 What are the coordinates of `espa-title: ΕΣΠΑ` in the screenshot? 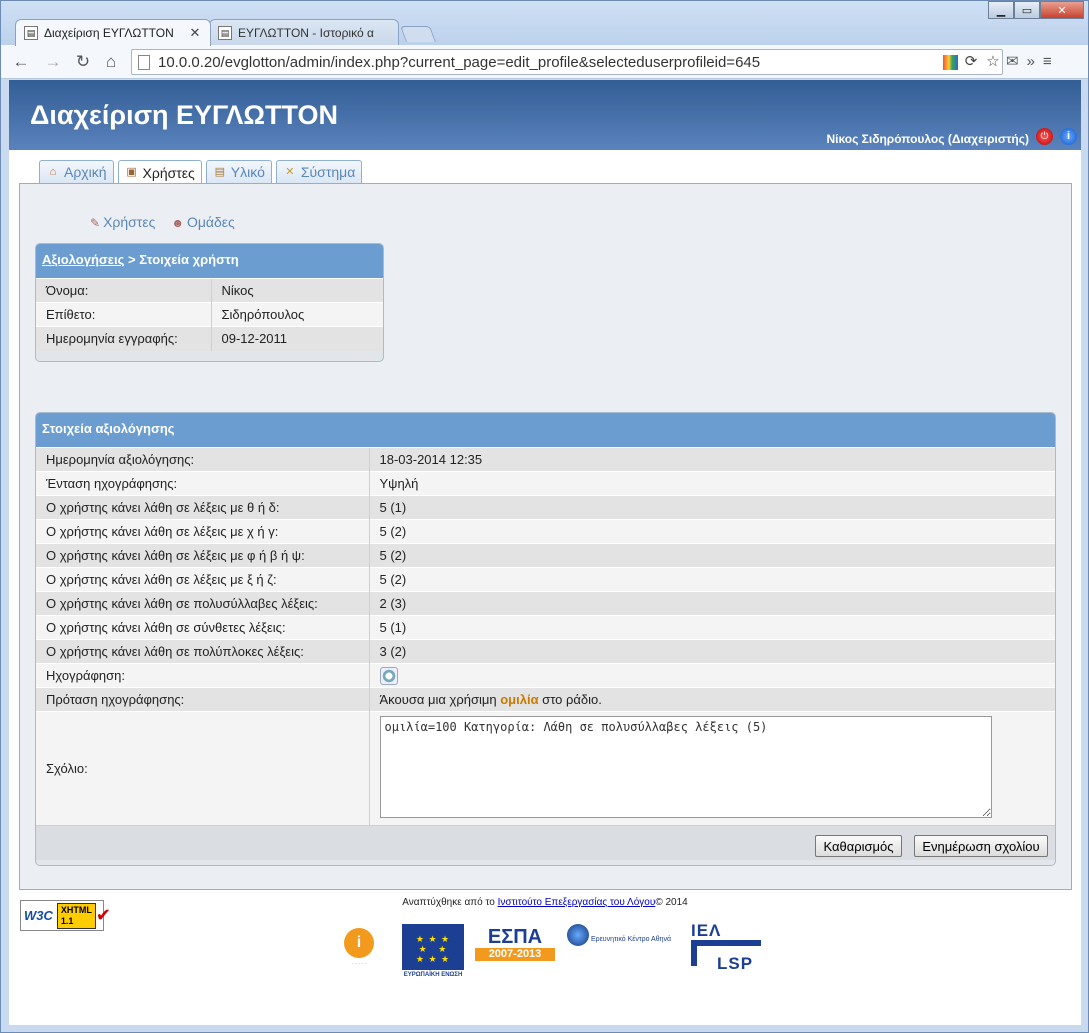 It's located at (515, 937).